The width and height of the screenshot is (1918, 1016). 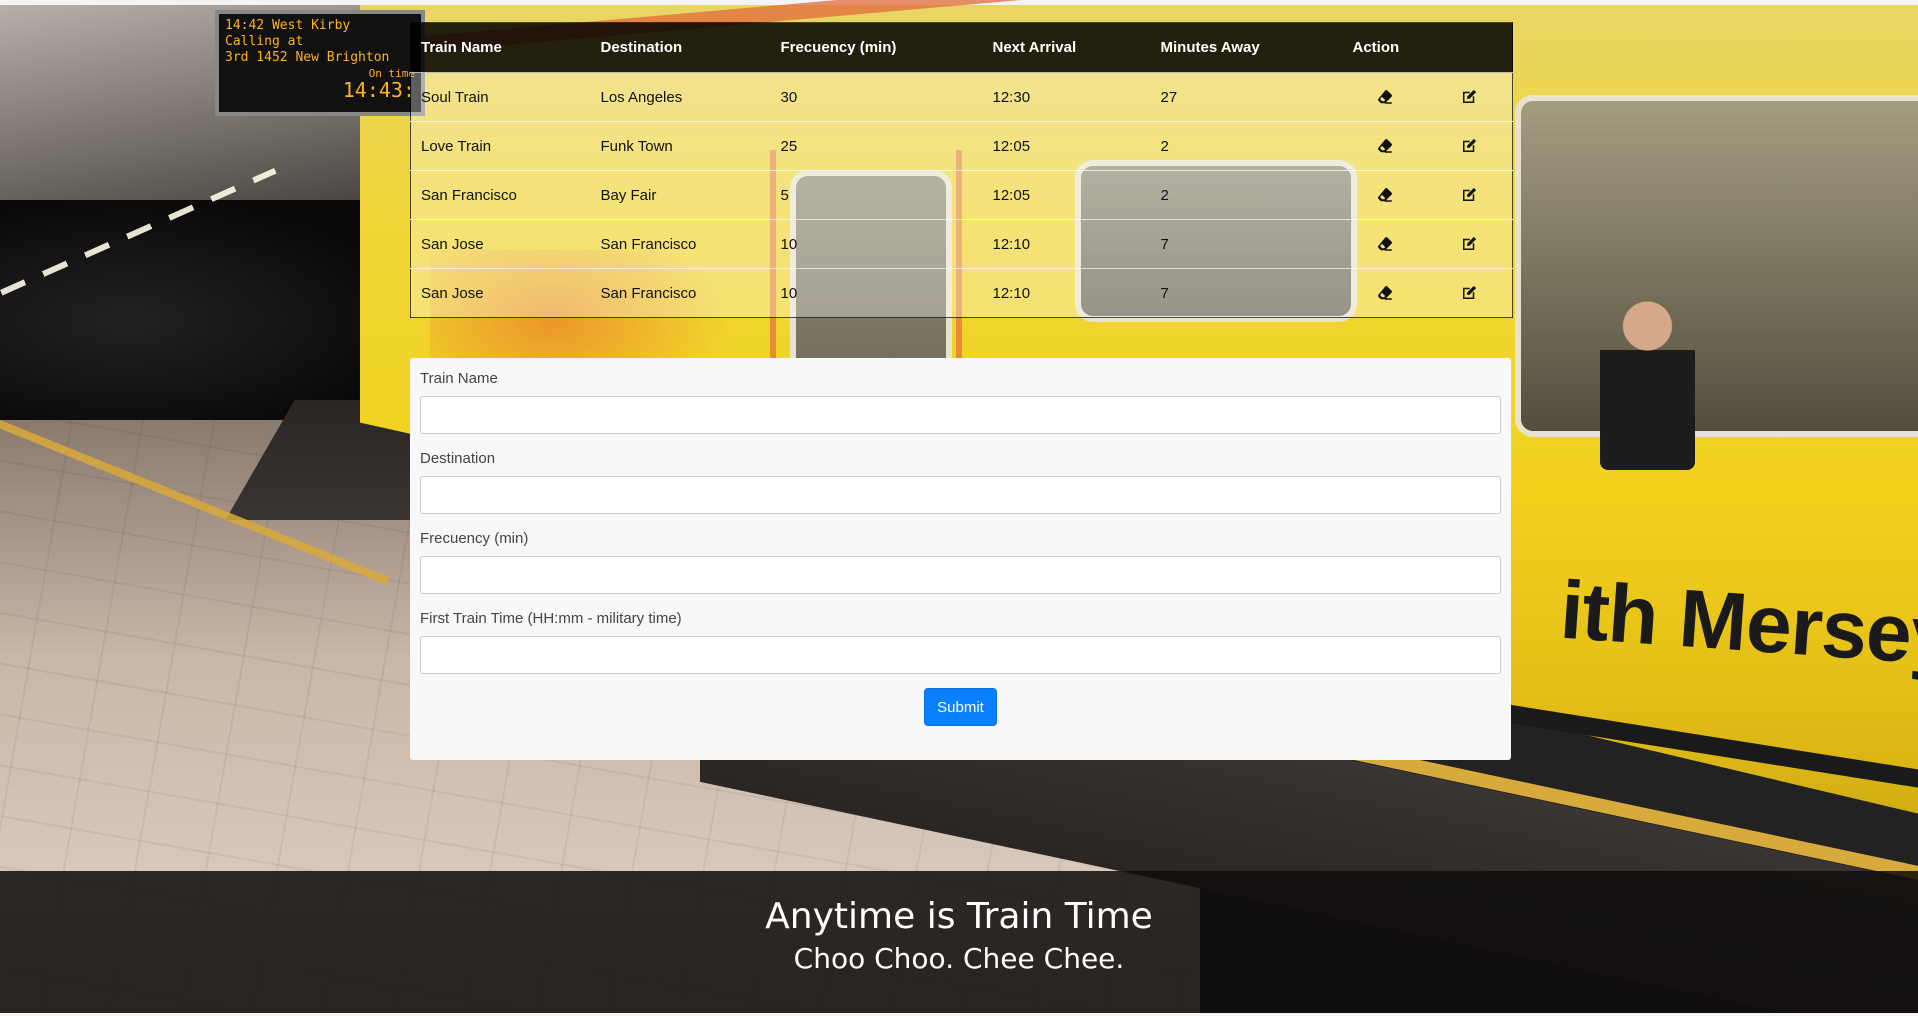 What do you see at coordinates (960, 415) in the screenshot?
I see `train-name-input` at bounding box center [960, 415].